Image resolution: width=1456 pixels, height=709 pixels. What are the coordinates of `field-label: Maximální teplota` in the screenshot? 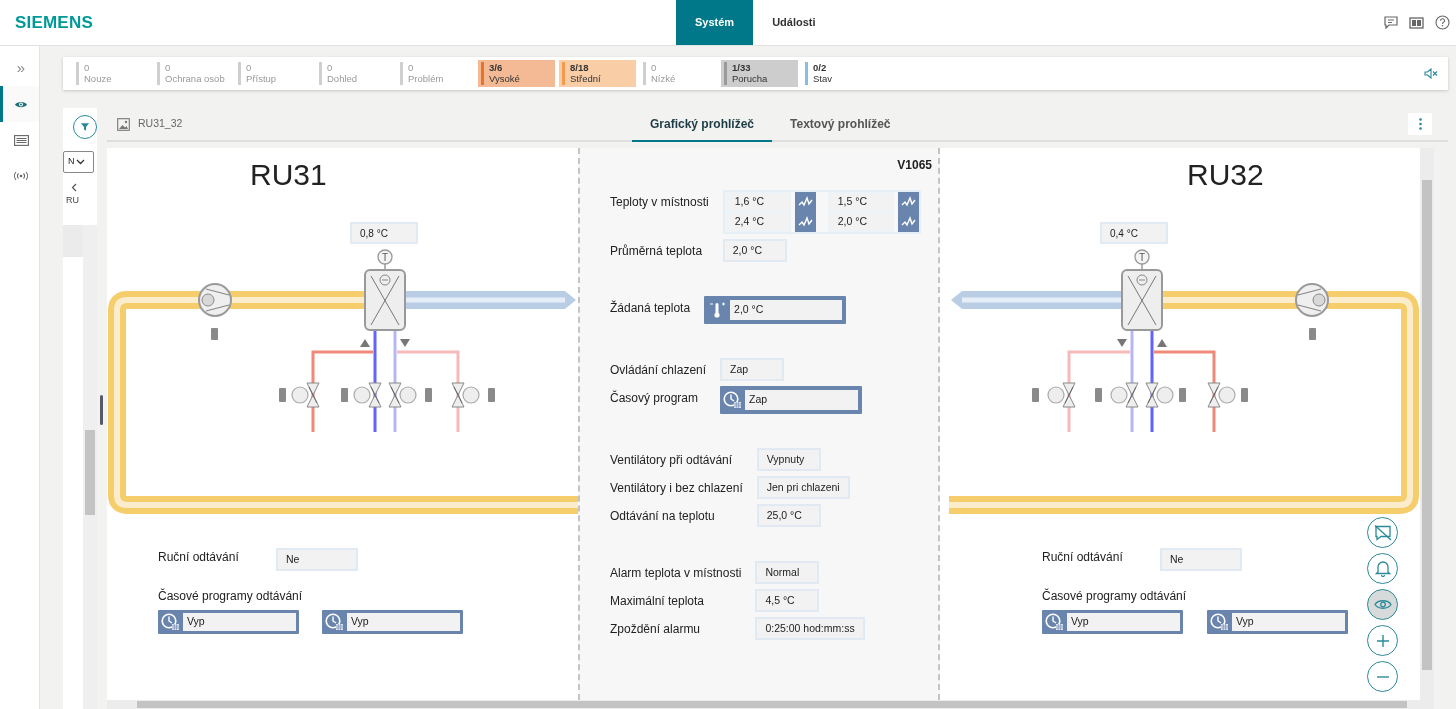 It's located at (657, 601).